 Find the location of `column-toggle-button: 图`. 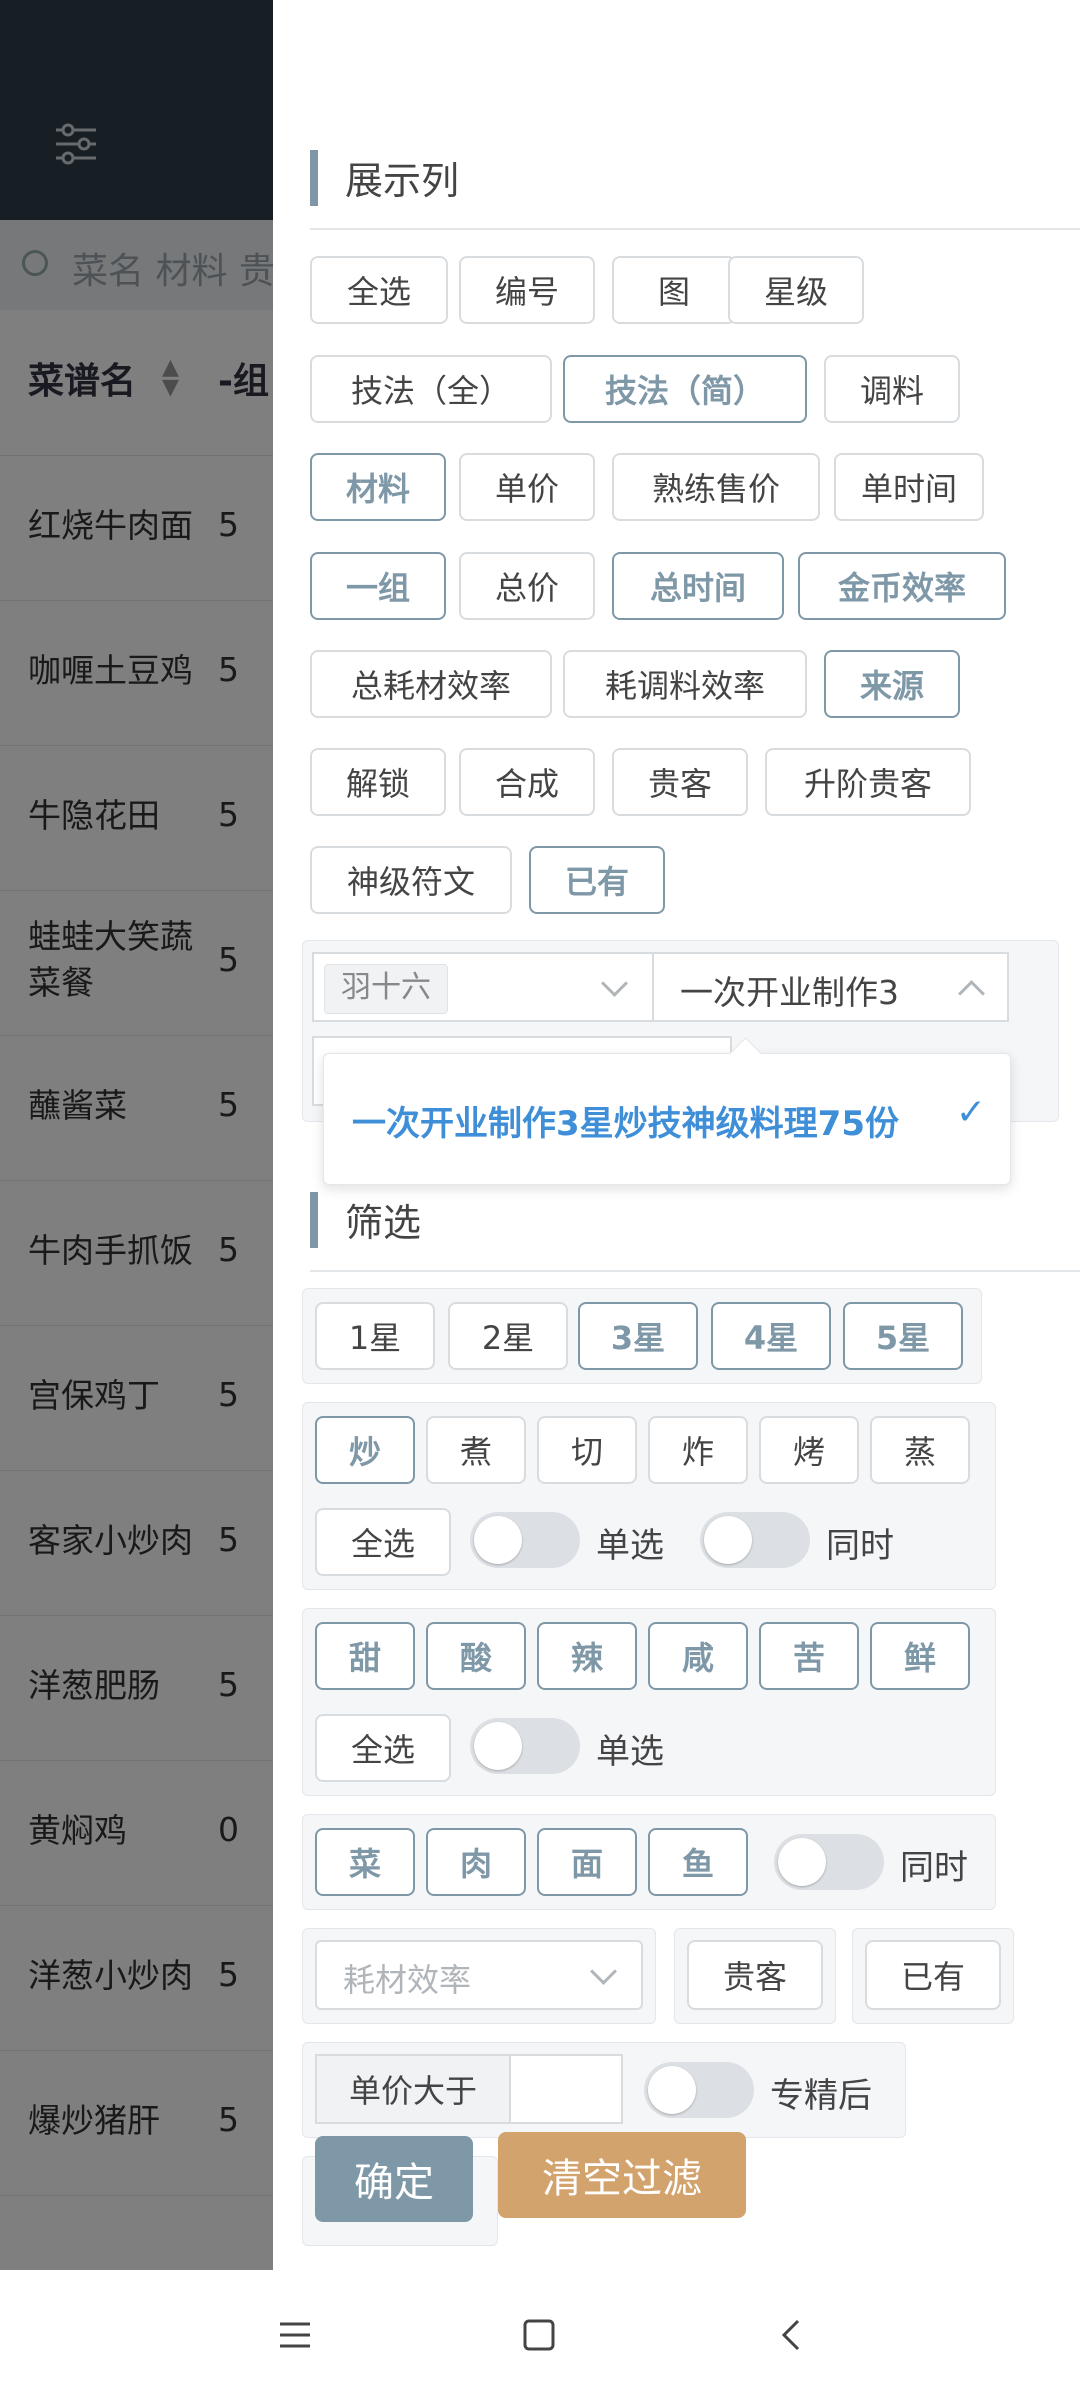

column-toggle-button: 图 is located at coordinates (674, 290).